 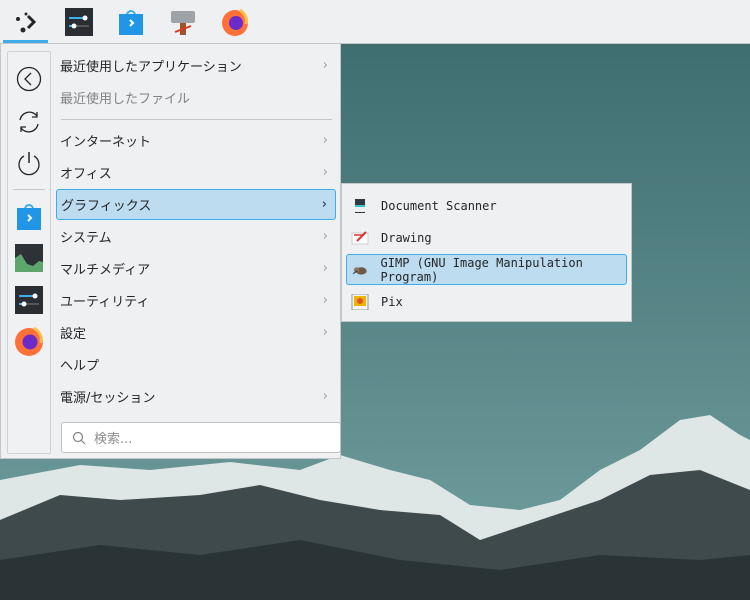 I want to click on menu-item-help: ヘルプ, so click(x=196, y=364).